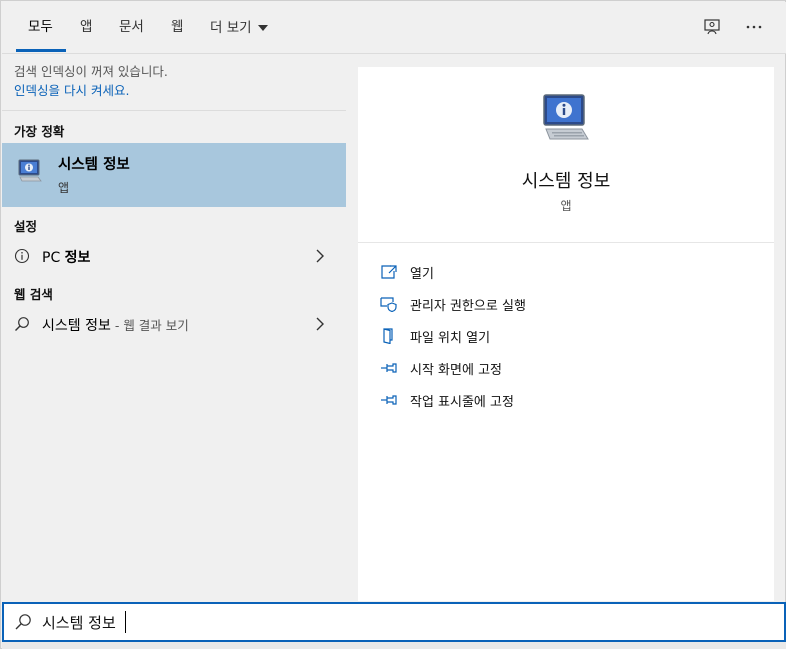 The width and height of the screenshot is (786, 649). Describe the element at coordinates (566, 206) in the screenshot. I see `app-details-type: 앱` at that location.